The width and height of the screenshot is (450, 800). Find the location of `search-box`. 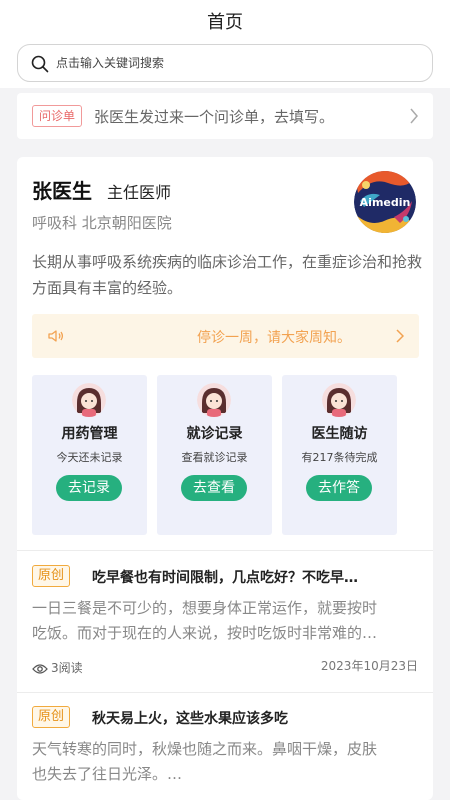

search-box is located at coordinates (225, 63).